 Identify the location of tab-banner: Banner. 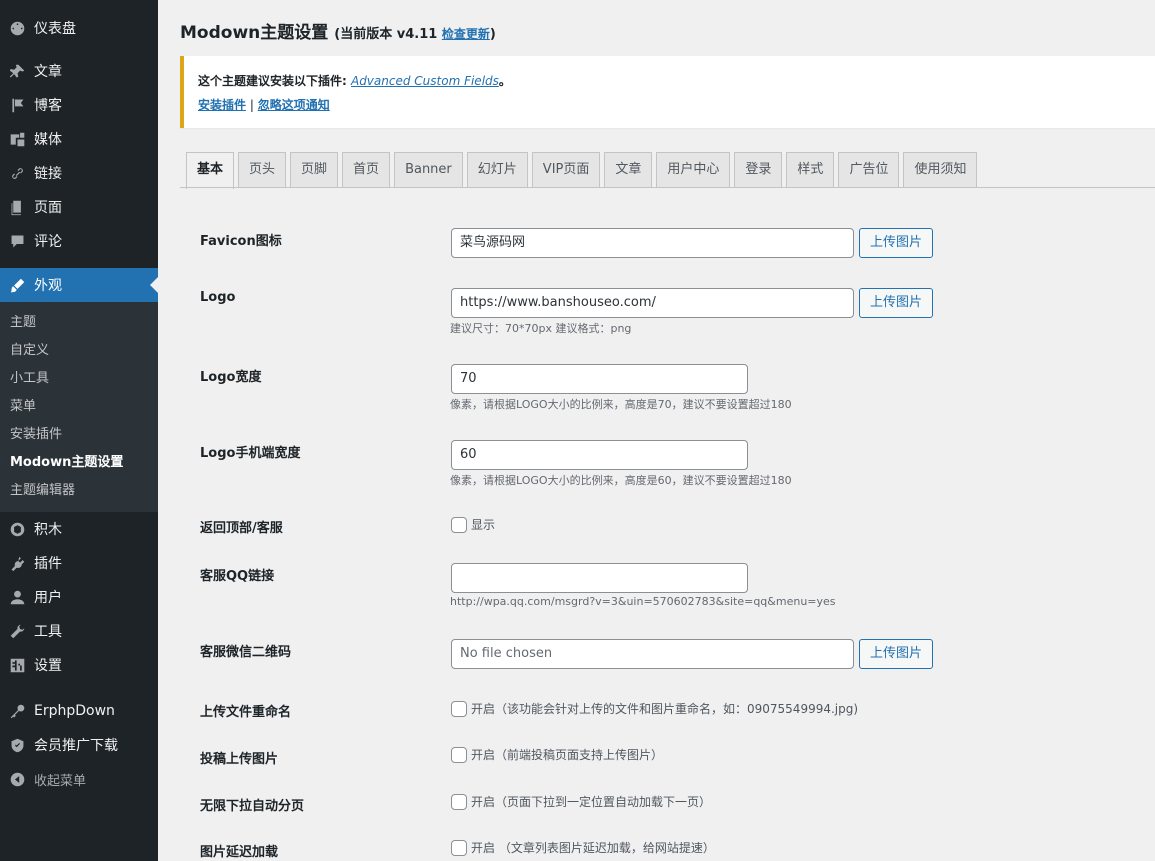
(428, 170).